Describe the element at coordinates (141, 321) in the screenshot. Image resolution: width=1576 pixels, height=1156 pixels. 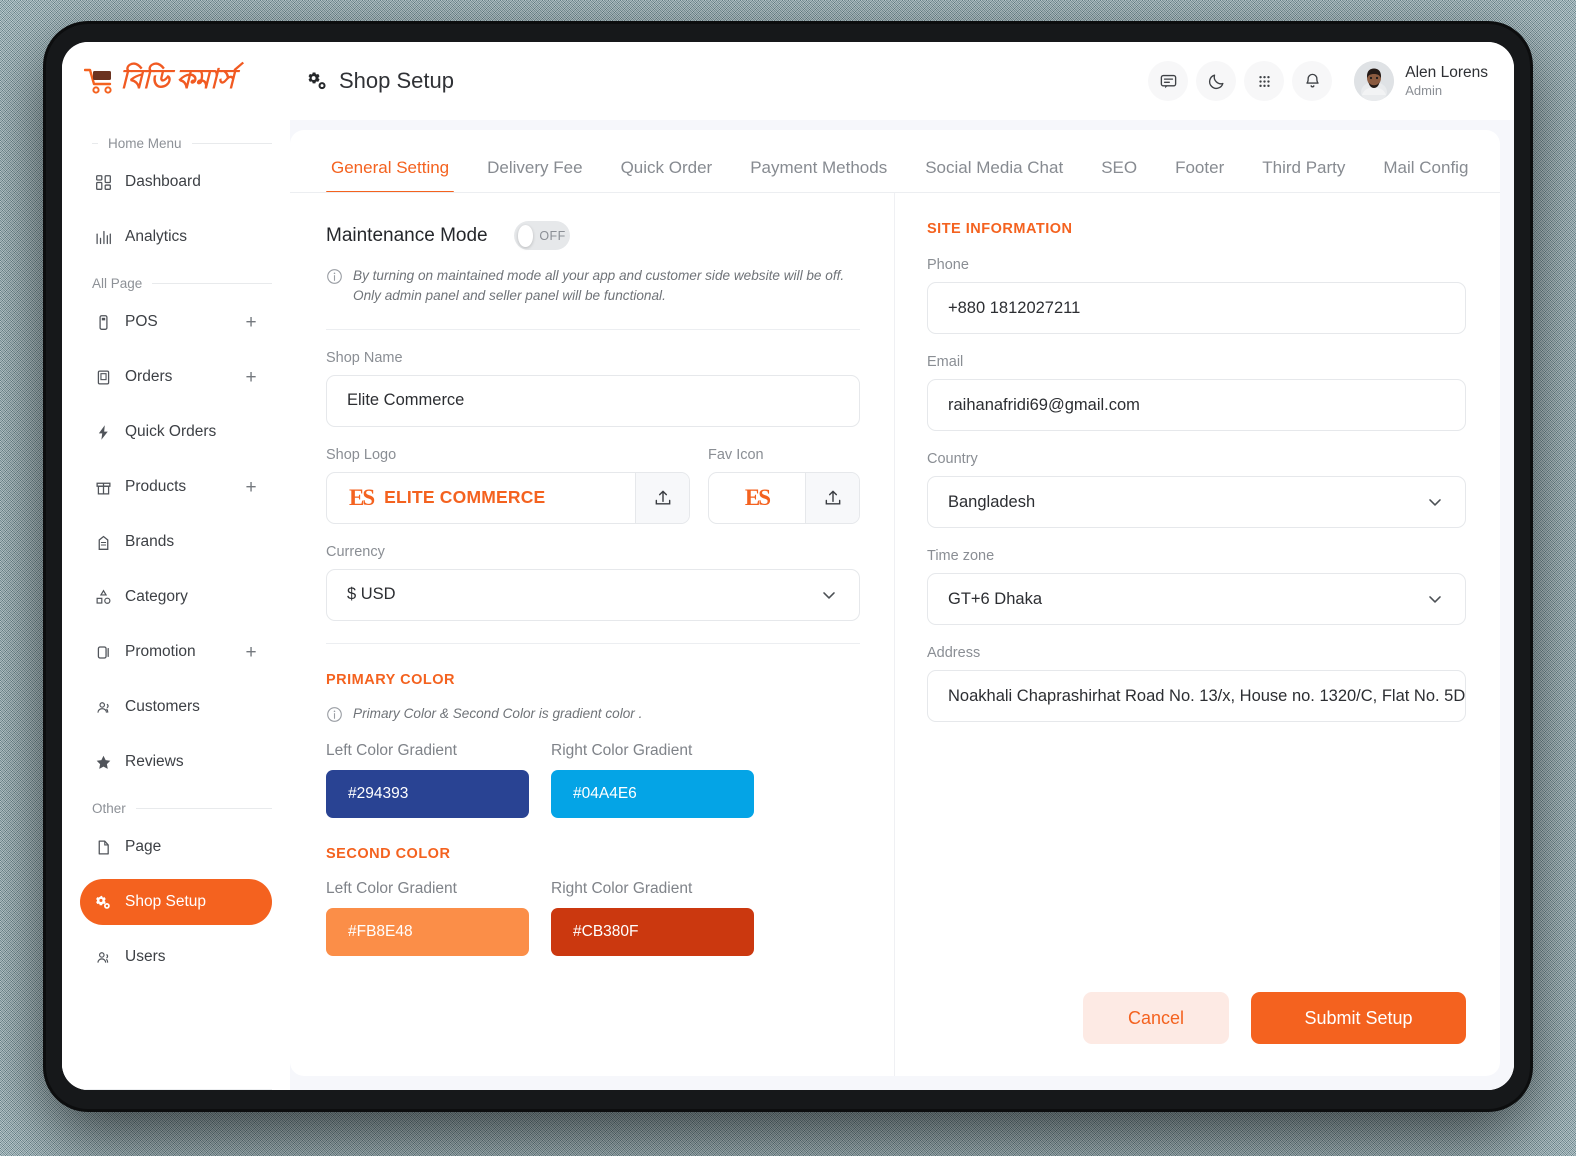
I see `sidebar-item-label: POS` at that location.